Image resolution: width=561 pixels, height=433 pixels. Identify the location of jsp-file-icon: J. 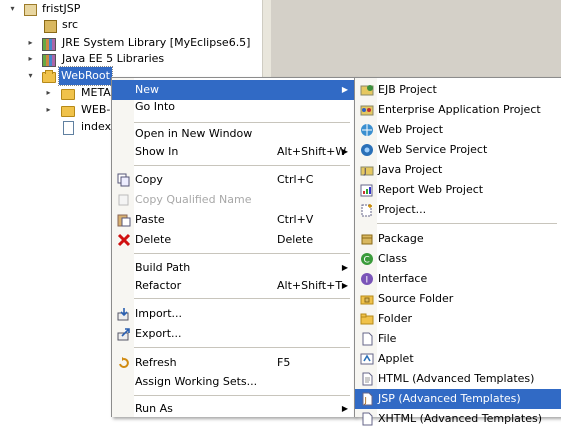
(367, 399).